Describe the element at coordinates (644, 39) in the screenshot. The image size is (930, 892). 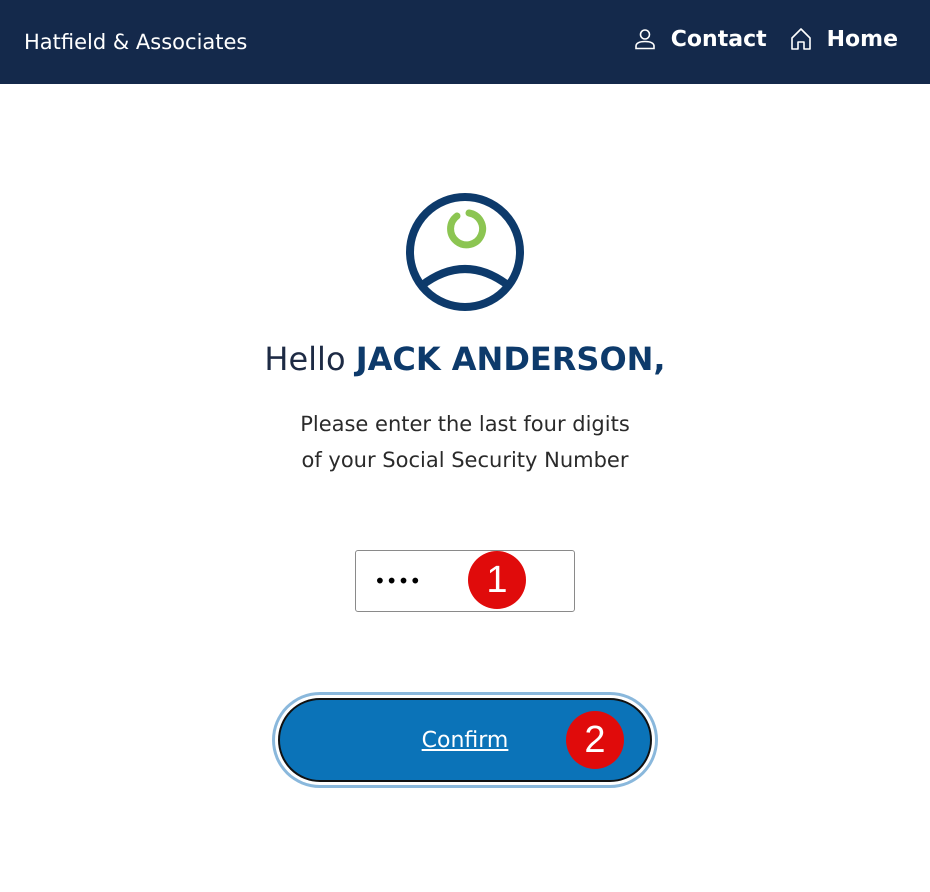
I see `person-icon` at that location.